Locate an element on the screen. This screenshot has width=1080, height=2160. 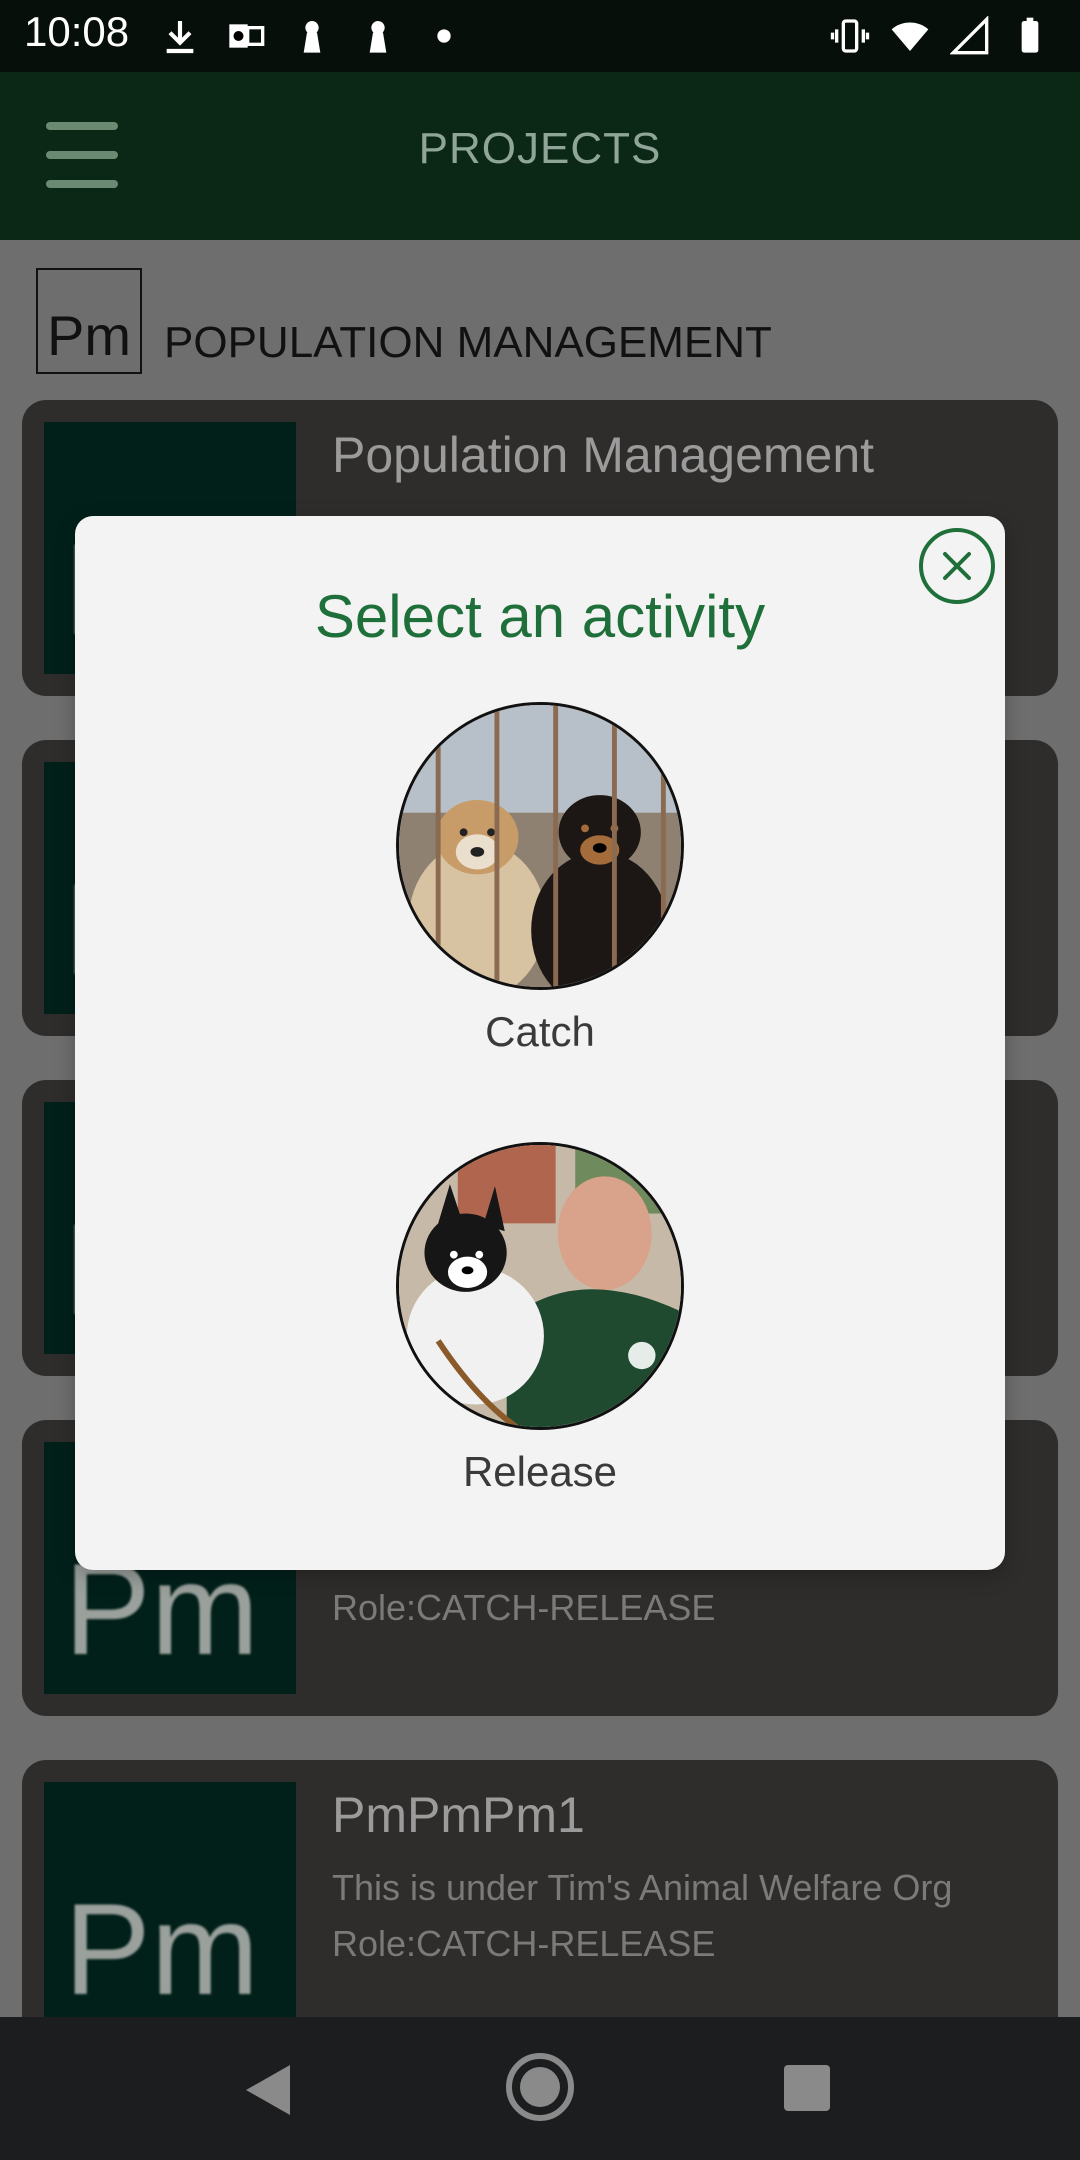
section-header: Pm POPULATION MANAGEMENT is located at coordinates (404, 321).